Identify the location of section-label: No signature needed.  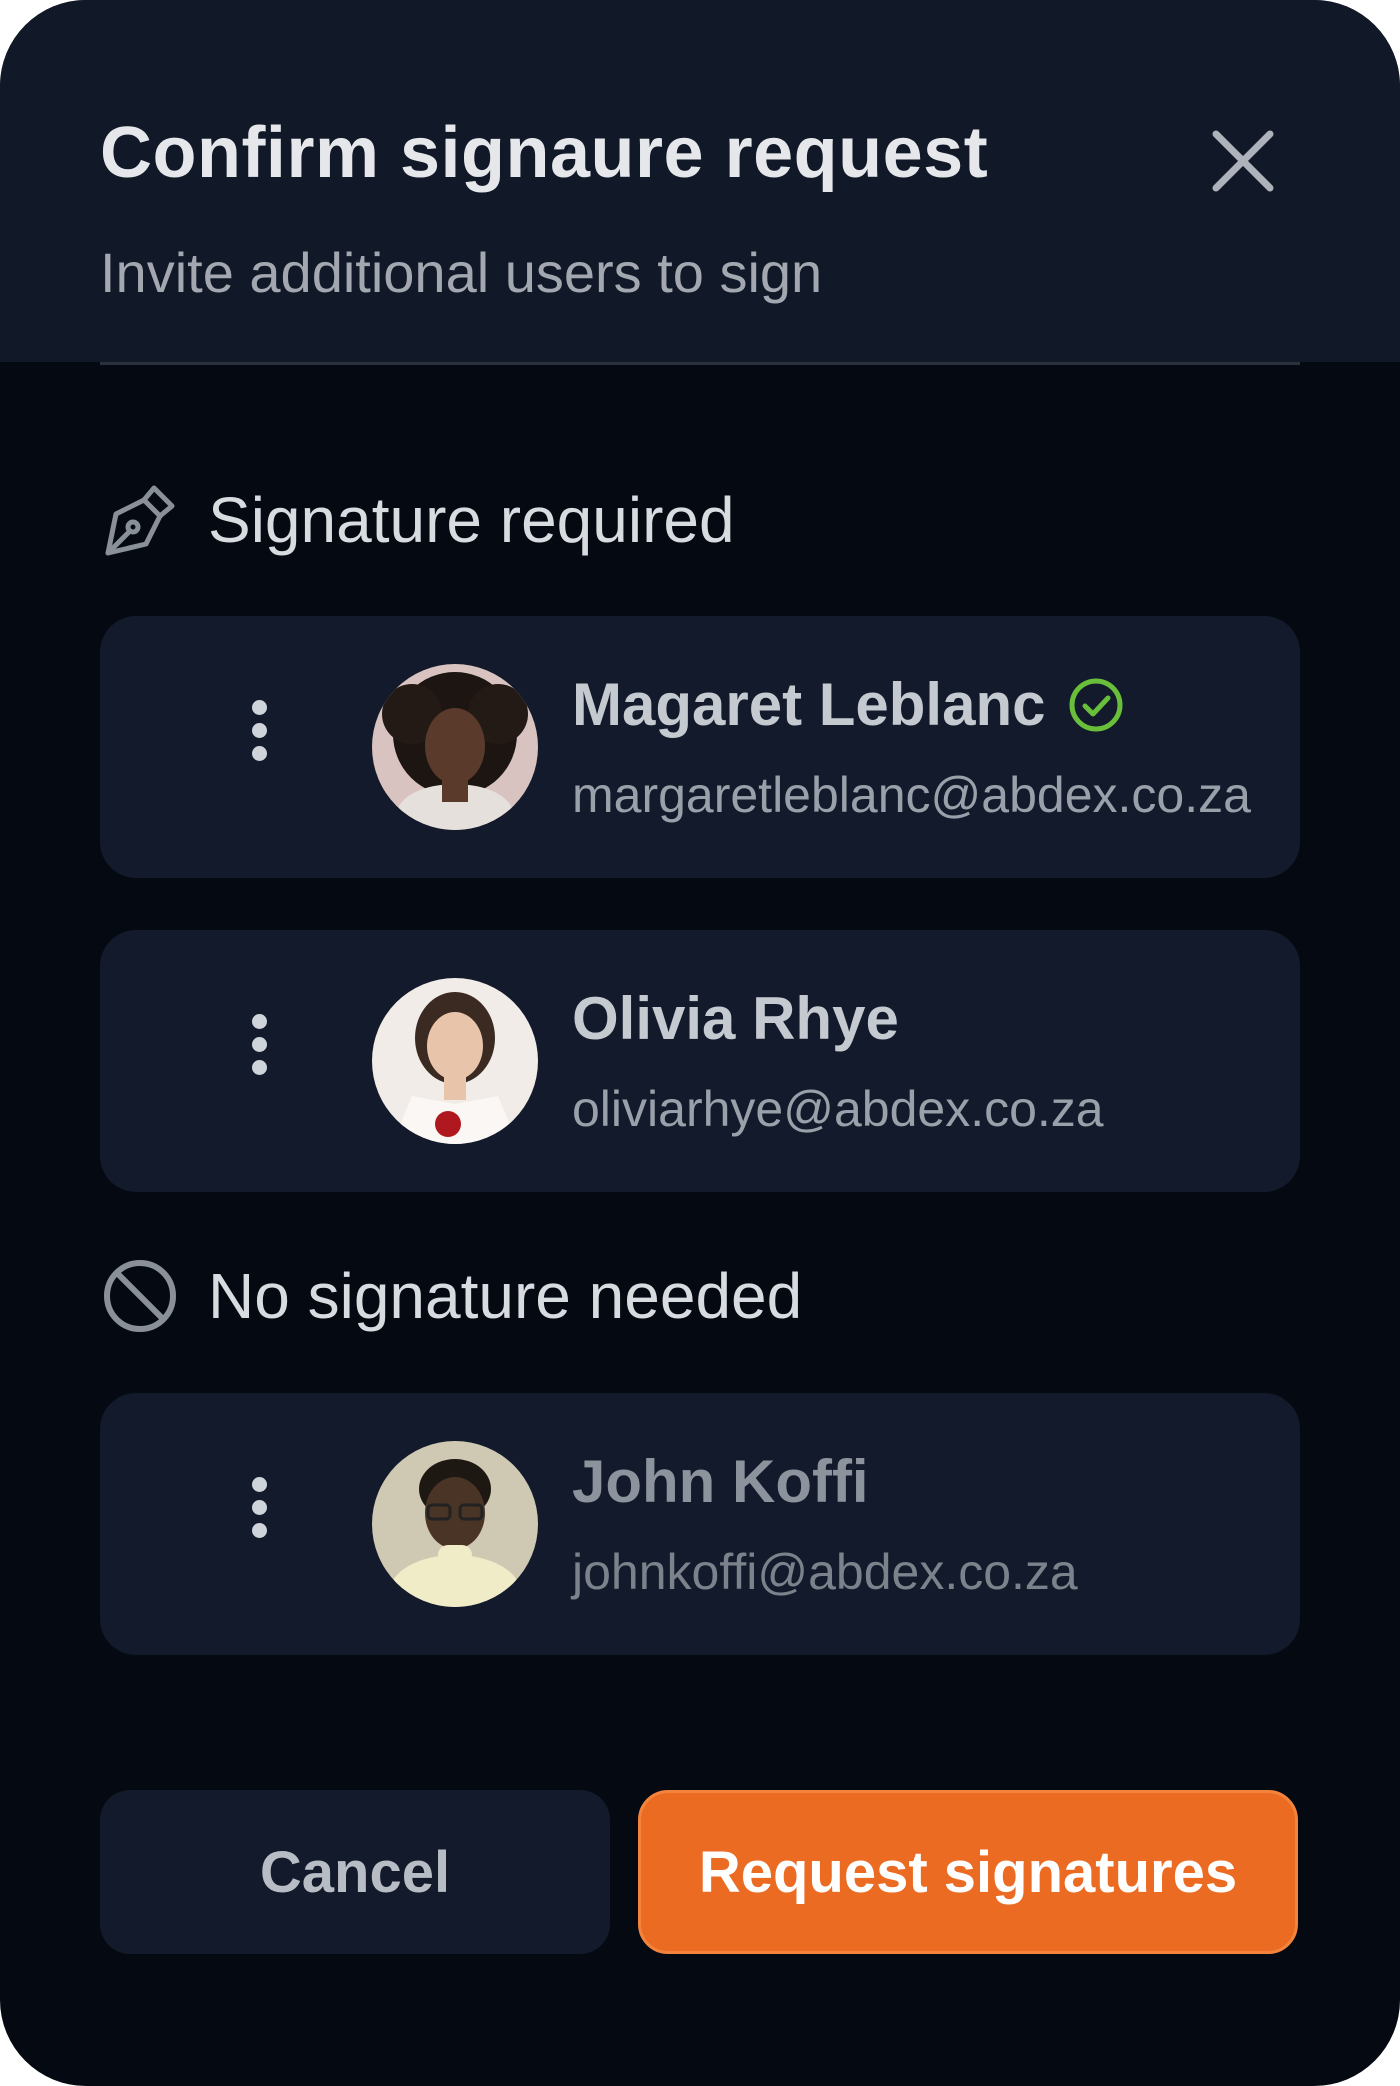
(505, 1296).